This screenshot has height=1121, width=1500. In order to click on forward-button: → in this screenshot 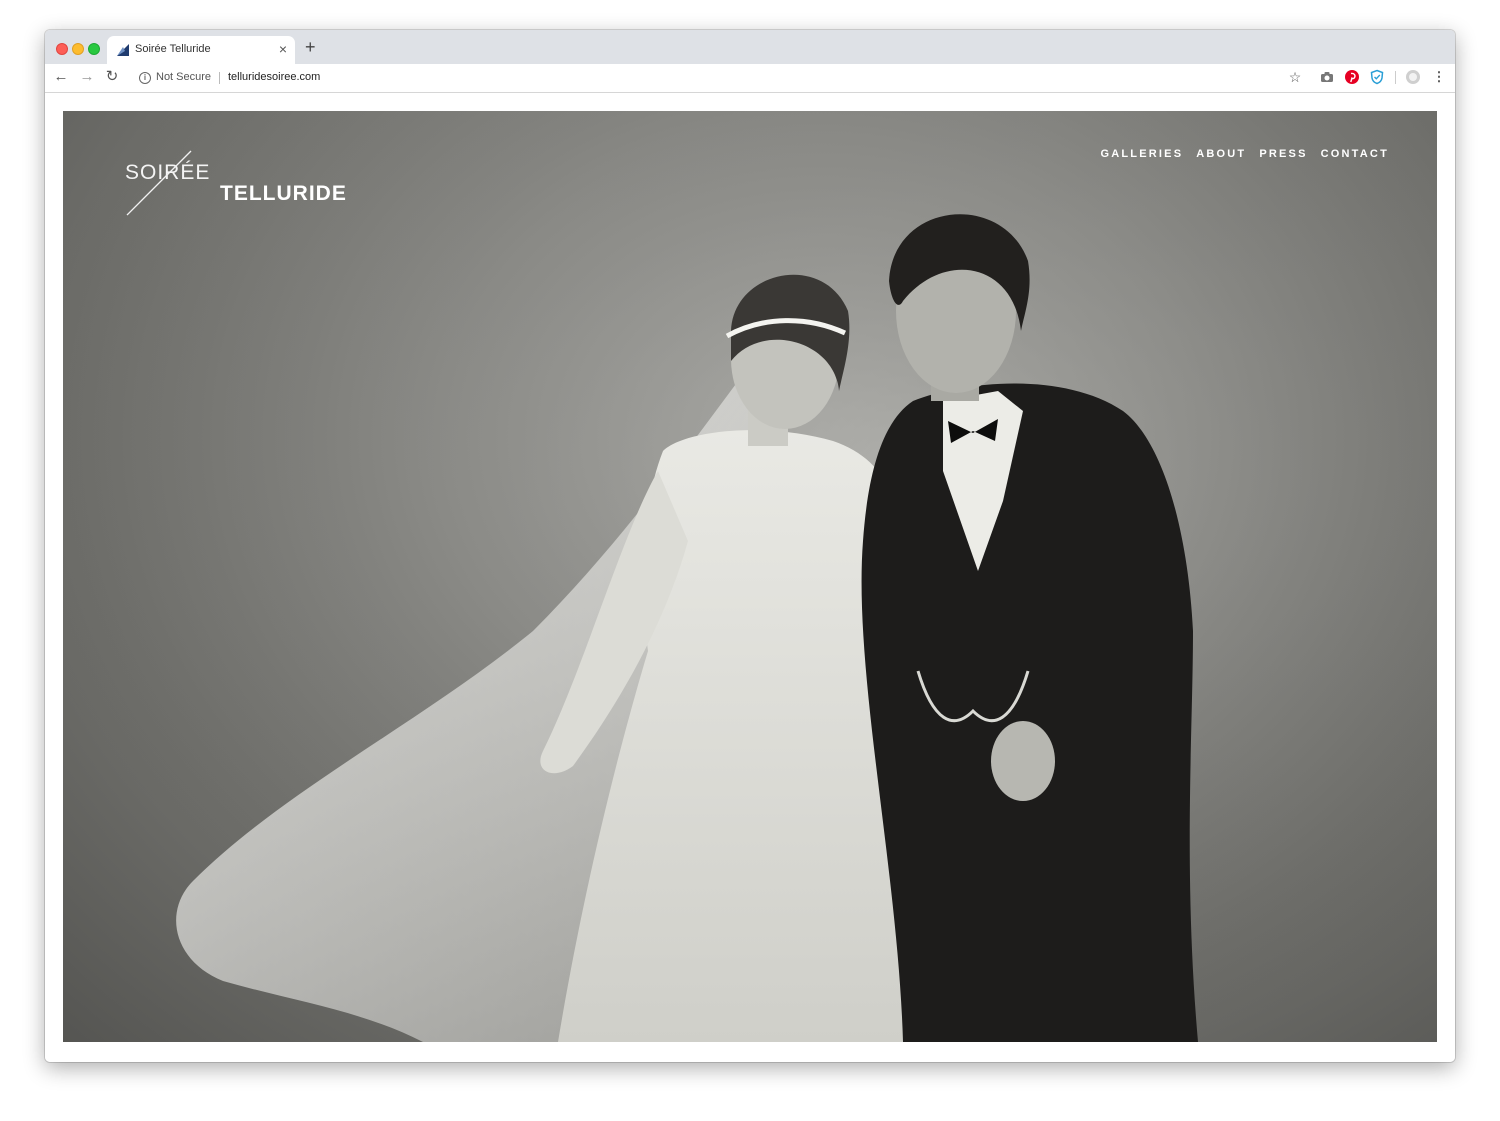, I will do `click(87, 77)`.